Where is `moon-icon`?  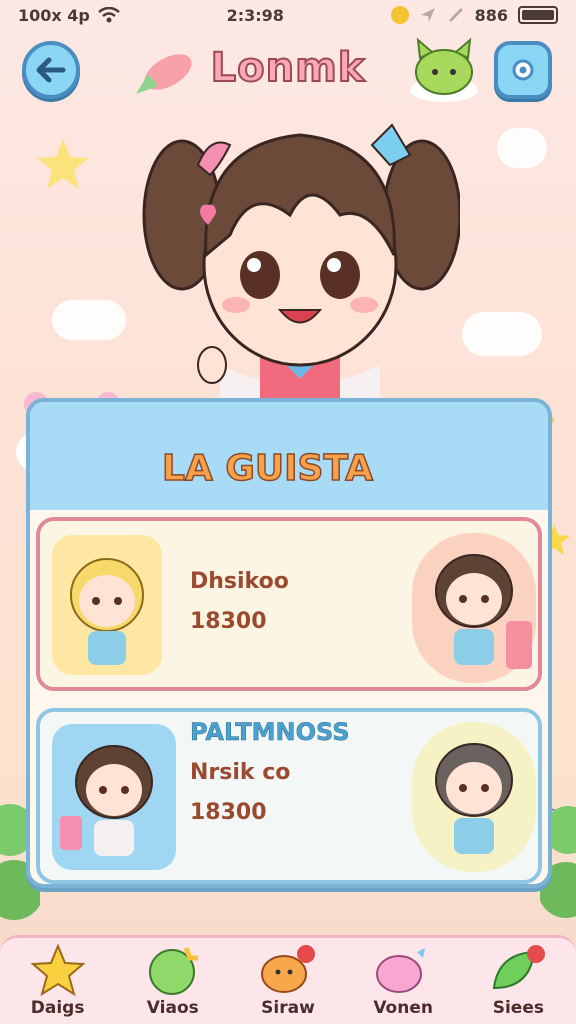 moon-icon is located at coordinates (399, 15).